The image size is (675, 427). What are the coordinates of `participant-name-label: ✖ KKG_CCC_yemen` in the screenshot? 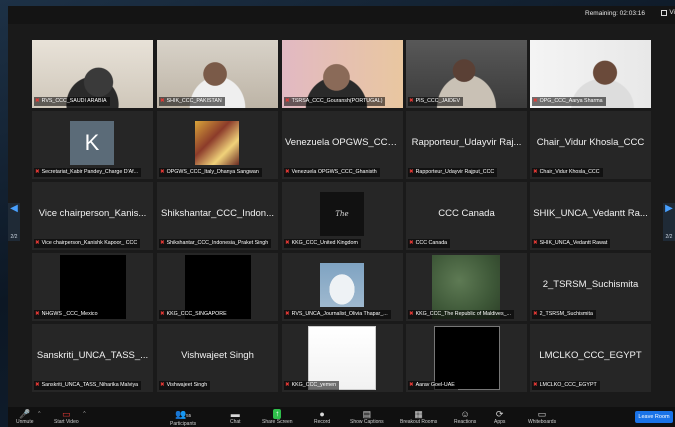 It's located at (312, 385).